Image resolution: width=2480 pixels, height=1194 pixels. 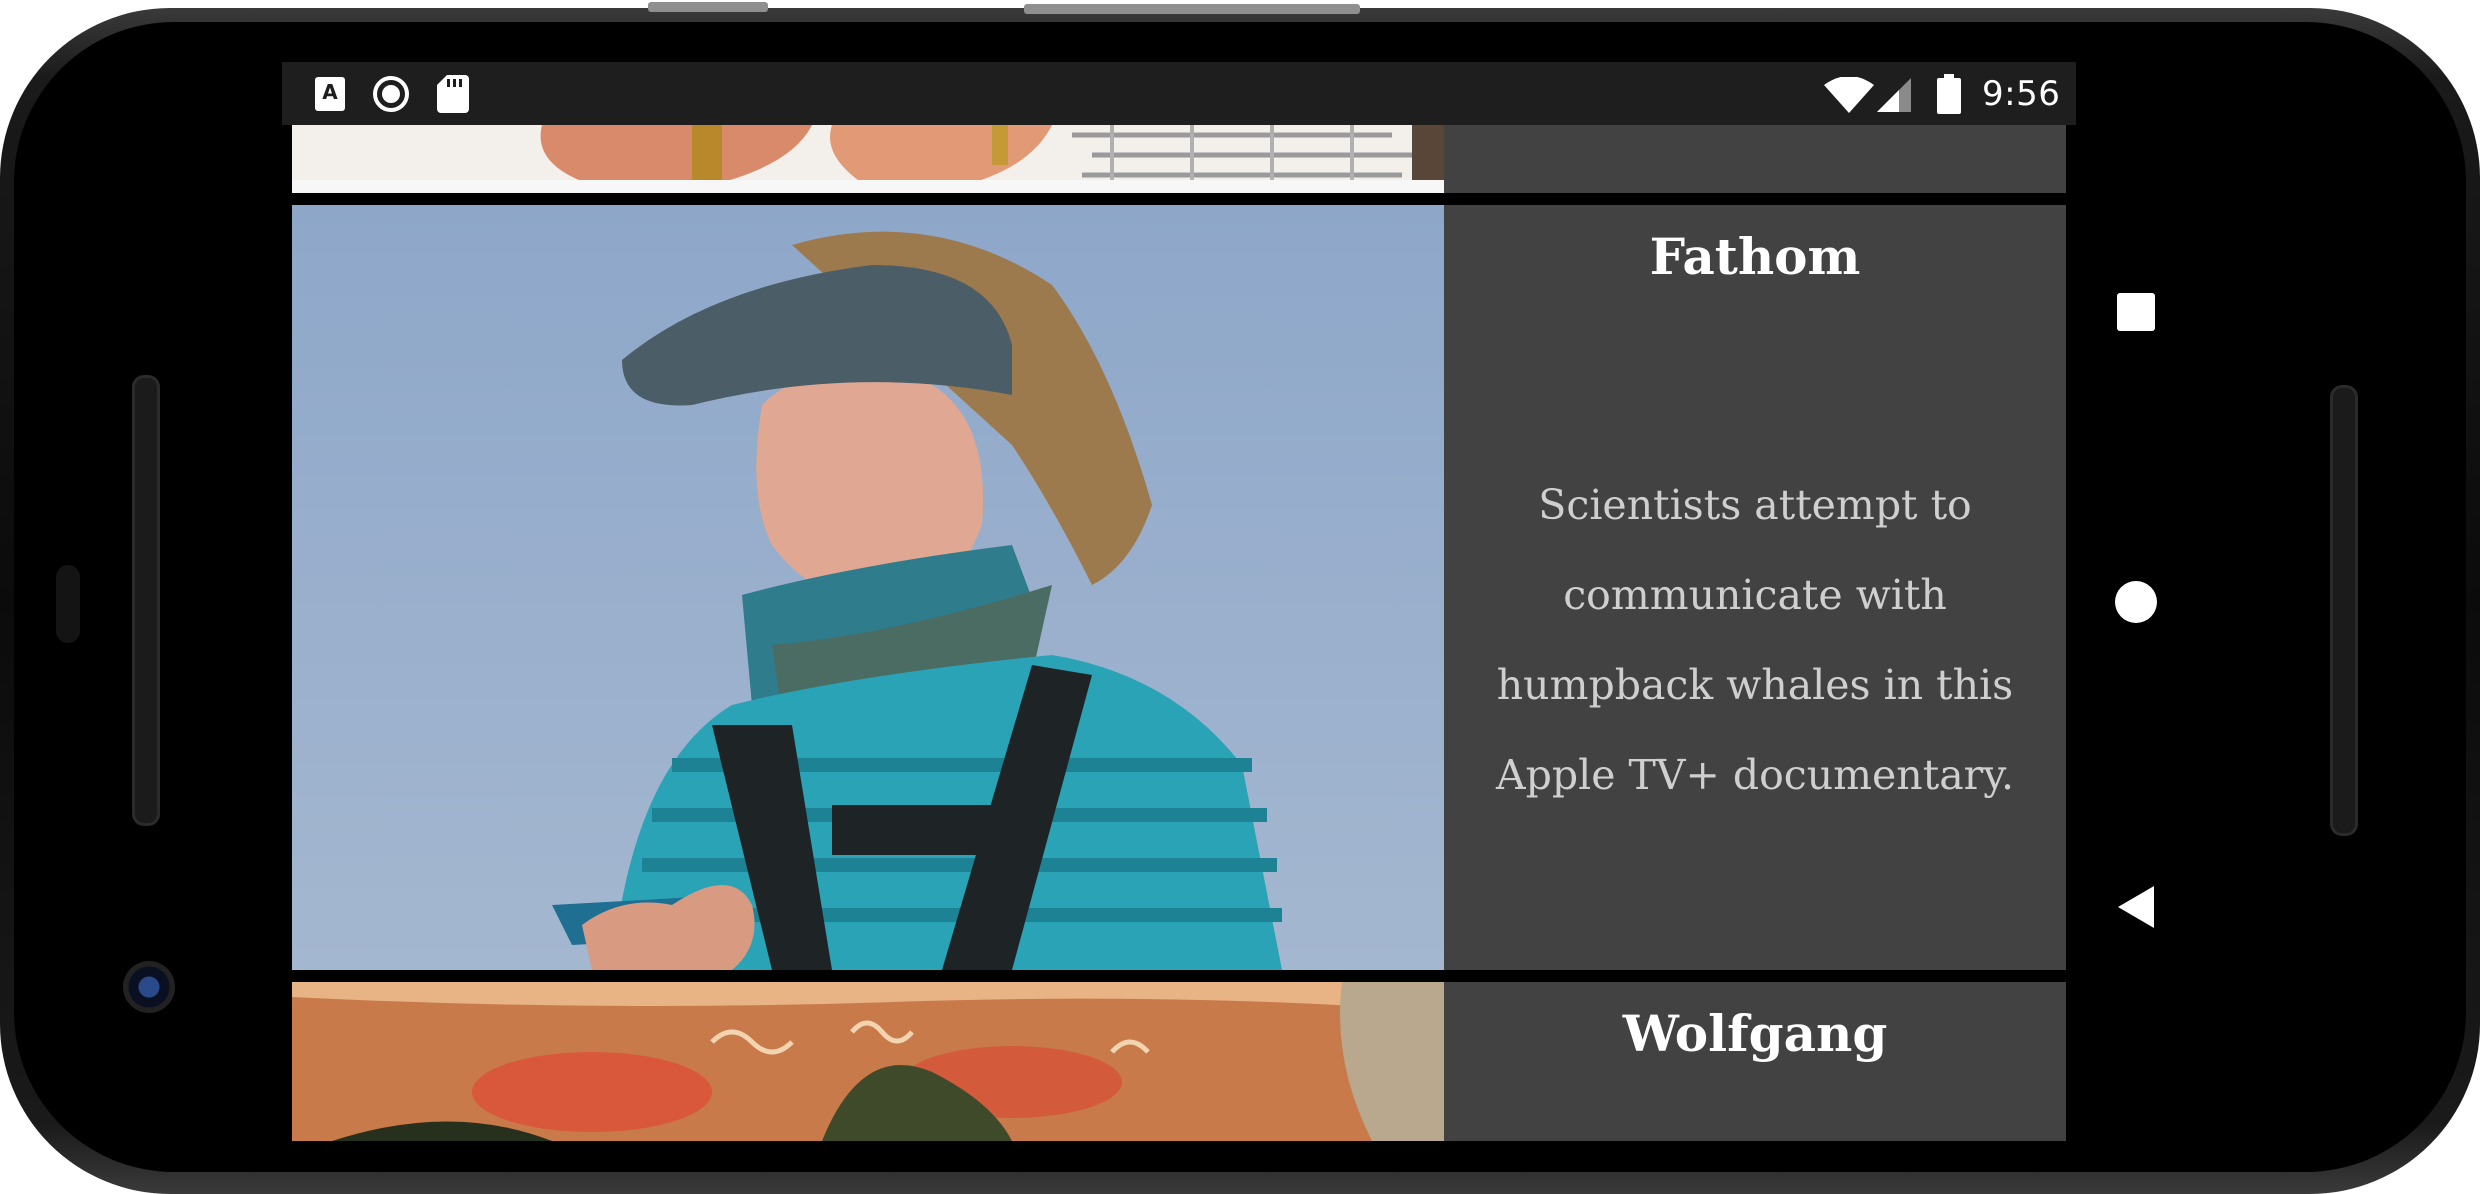 I want to click on recents-button, so click(x=2136, y=312).